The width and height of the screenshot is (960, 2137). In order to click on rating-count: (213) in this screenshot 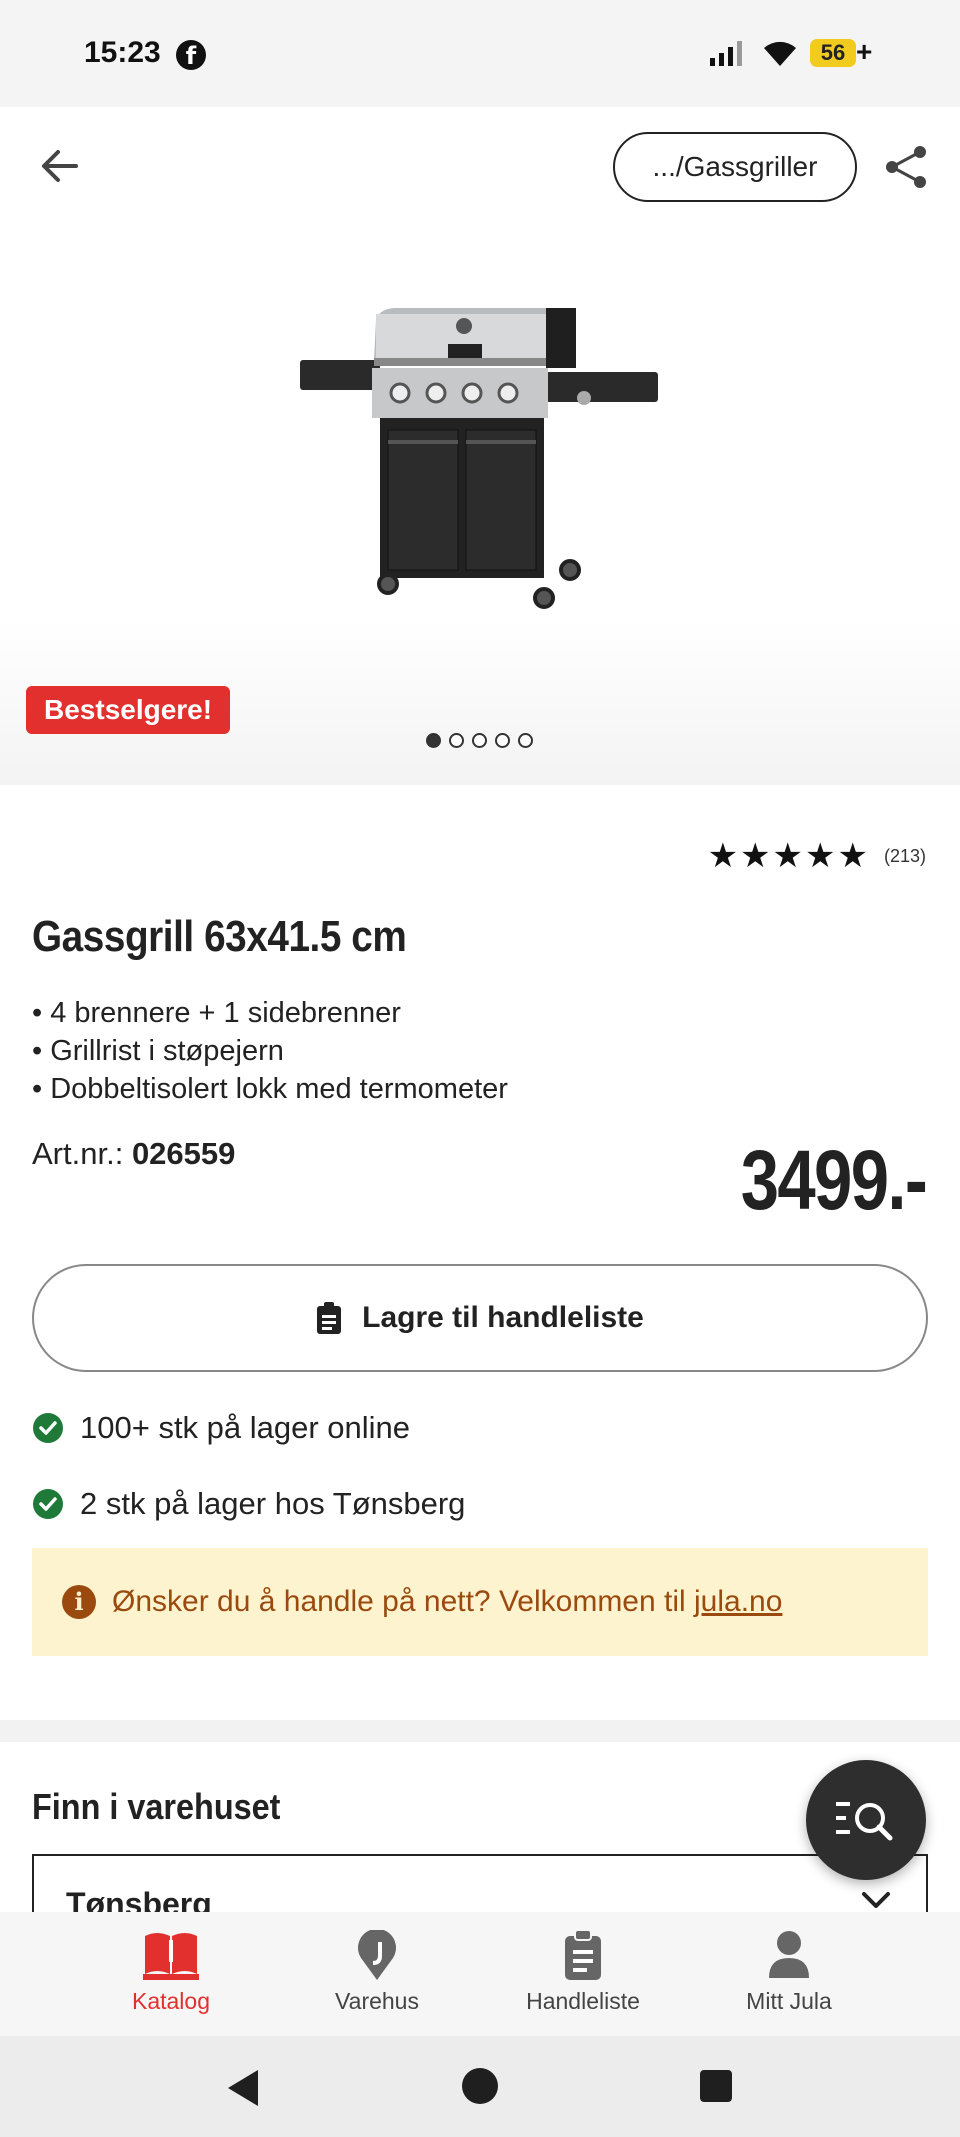, I will do `click(904, 855)`.